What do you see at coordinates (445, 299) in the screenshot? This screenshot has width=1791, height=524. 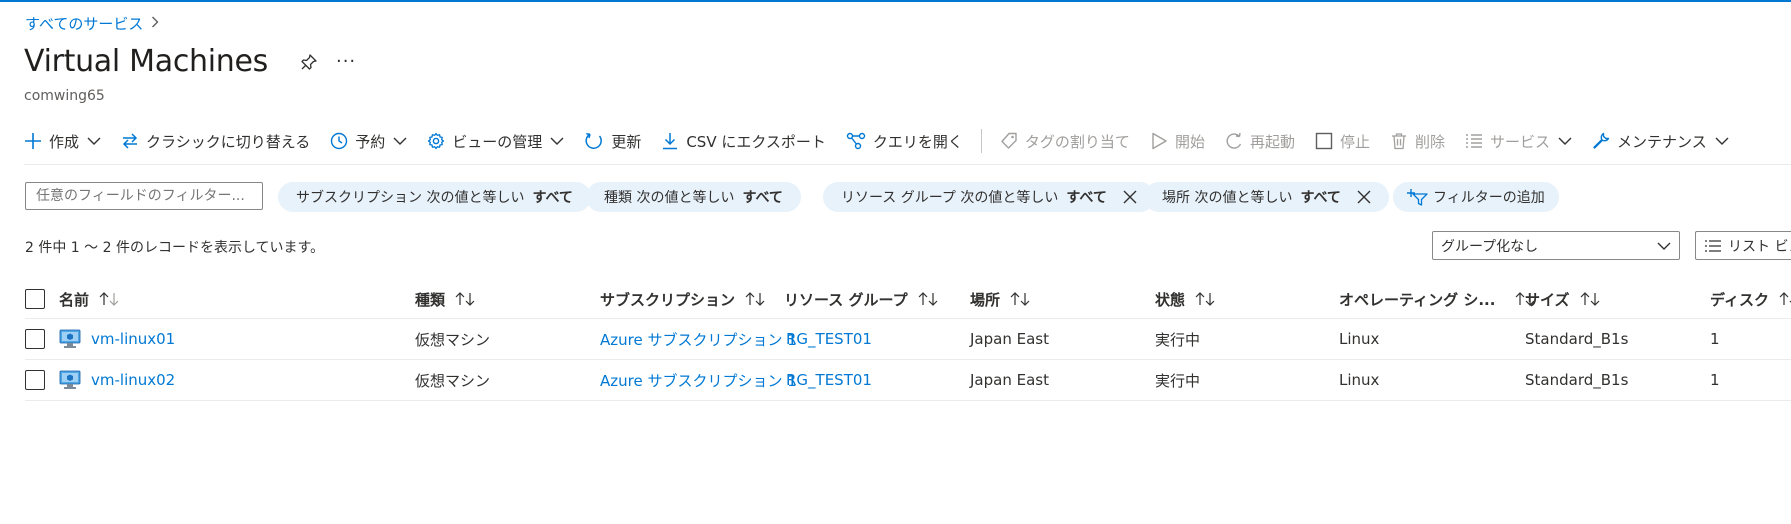 I see `column-header-type: 種類` at bounding box center [445, 299].